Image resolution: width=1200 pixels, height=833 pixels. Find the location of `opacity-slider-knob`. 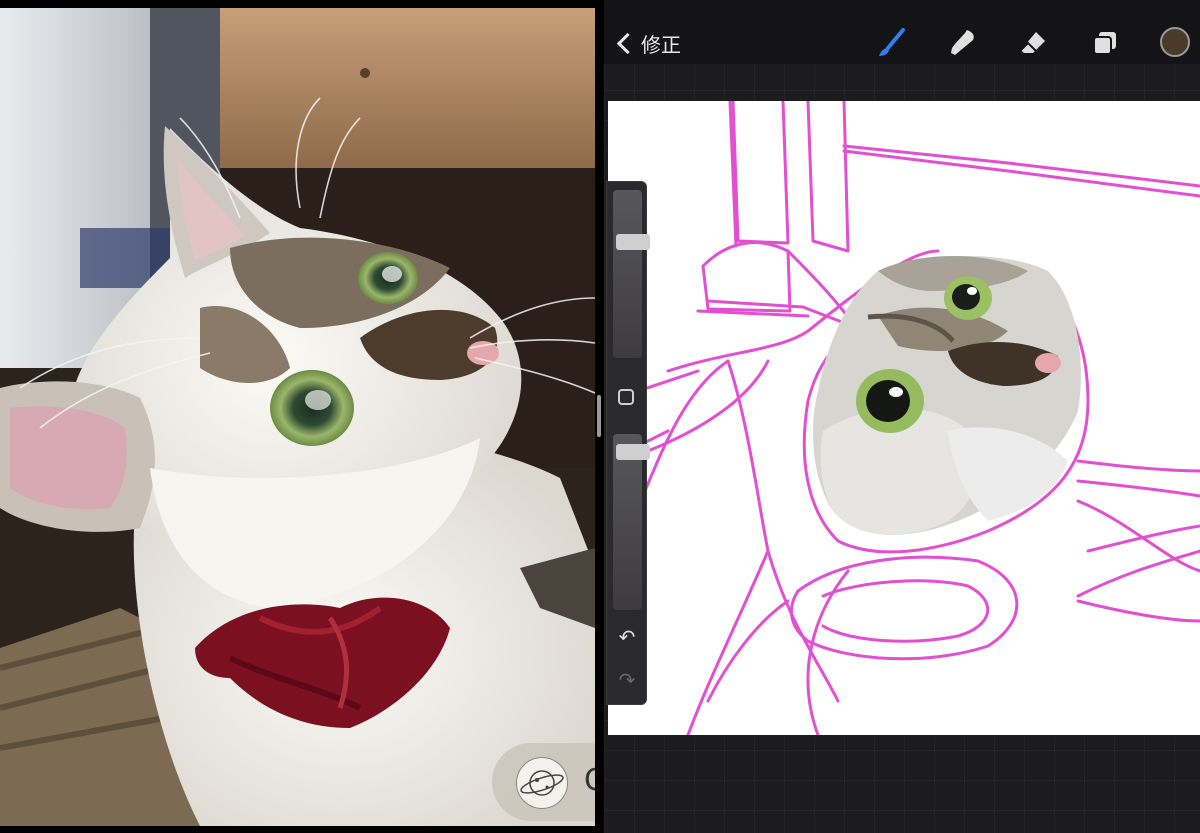

opacity-slider-knob is located at coordinates (633, 452).